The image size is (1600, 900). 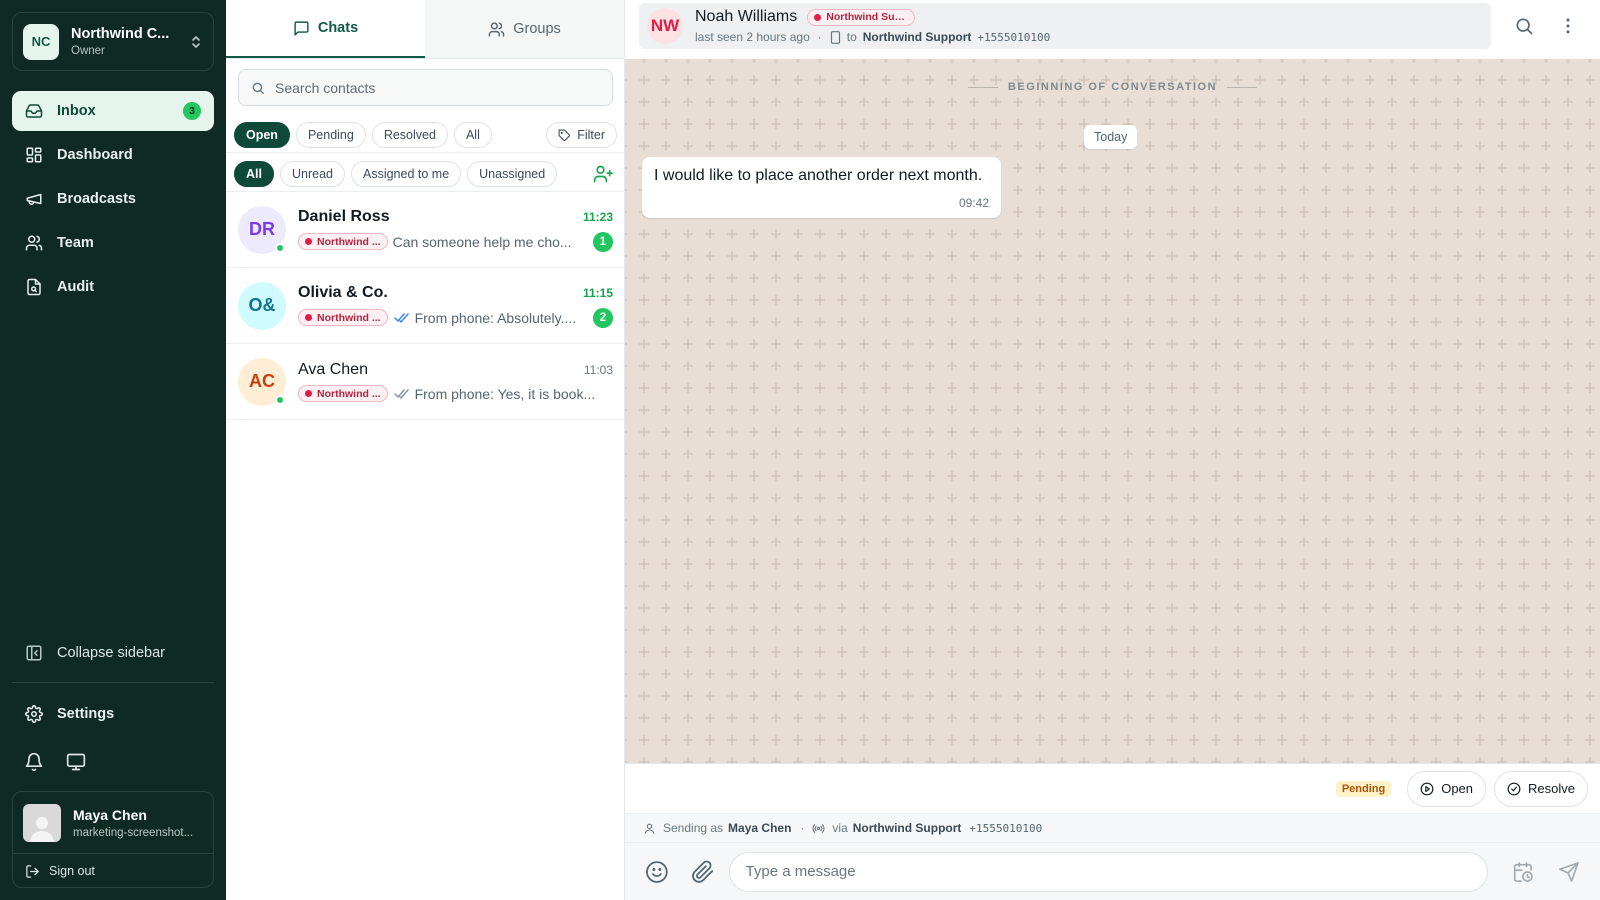 What do you see at coordinates (34, 653) in the screenshot?
I see `panel-left-icon` at bounding box center [34, 653].